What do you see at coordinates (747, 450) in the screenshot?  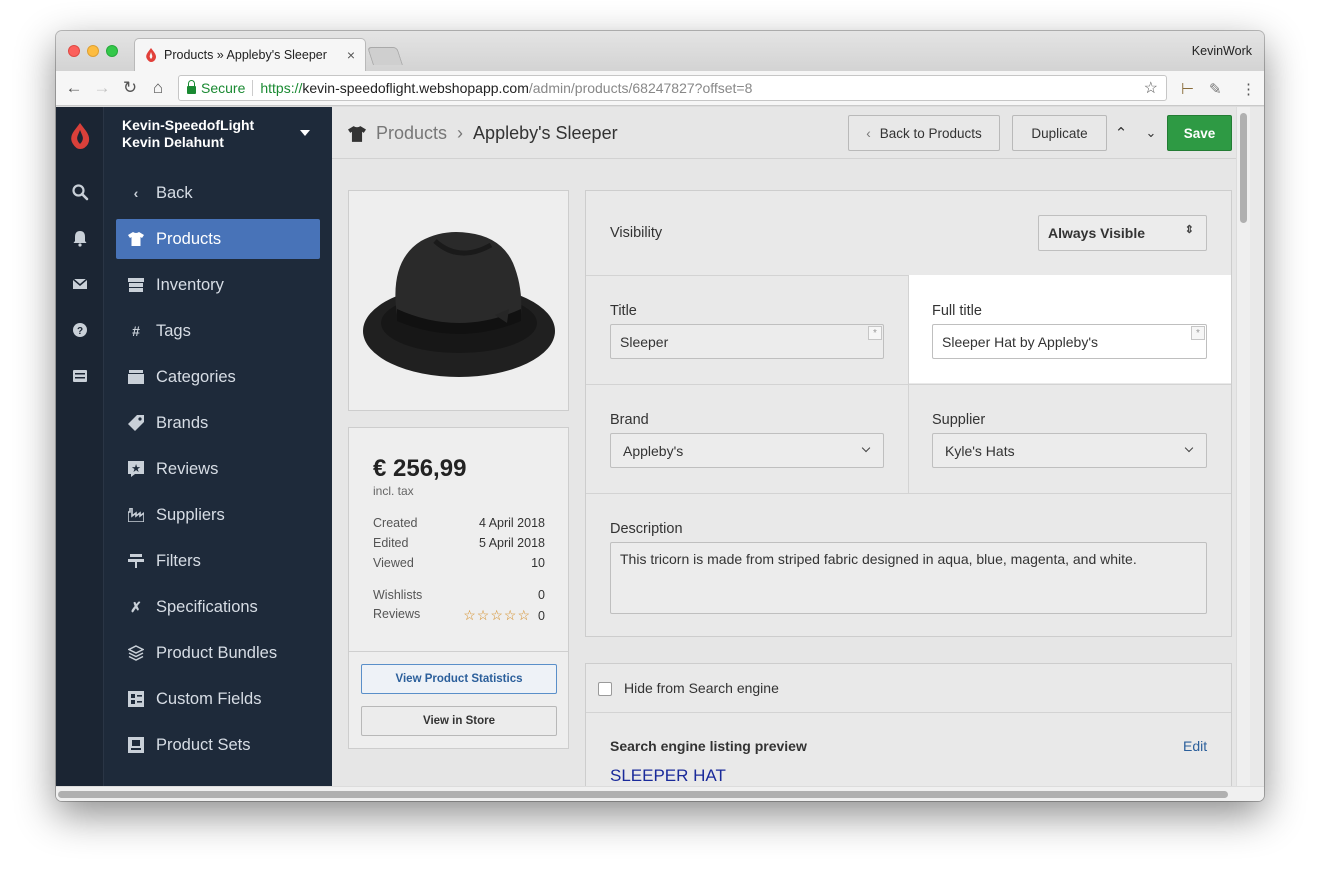 I see `brand-select: Appleby's` at bounding box center [747, 450].